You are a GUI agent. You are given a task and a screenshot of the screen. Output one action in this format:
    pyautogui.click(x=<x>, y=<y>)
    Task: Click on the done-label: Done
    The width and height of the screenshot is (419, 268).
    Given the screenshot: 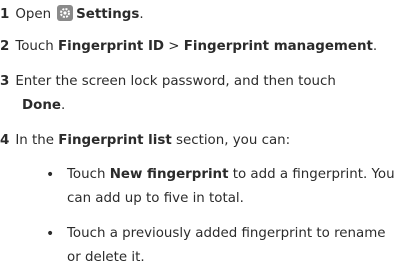 What is the action you would take?
    pyautogui.click(x=41, y=105)
    